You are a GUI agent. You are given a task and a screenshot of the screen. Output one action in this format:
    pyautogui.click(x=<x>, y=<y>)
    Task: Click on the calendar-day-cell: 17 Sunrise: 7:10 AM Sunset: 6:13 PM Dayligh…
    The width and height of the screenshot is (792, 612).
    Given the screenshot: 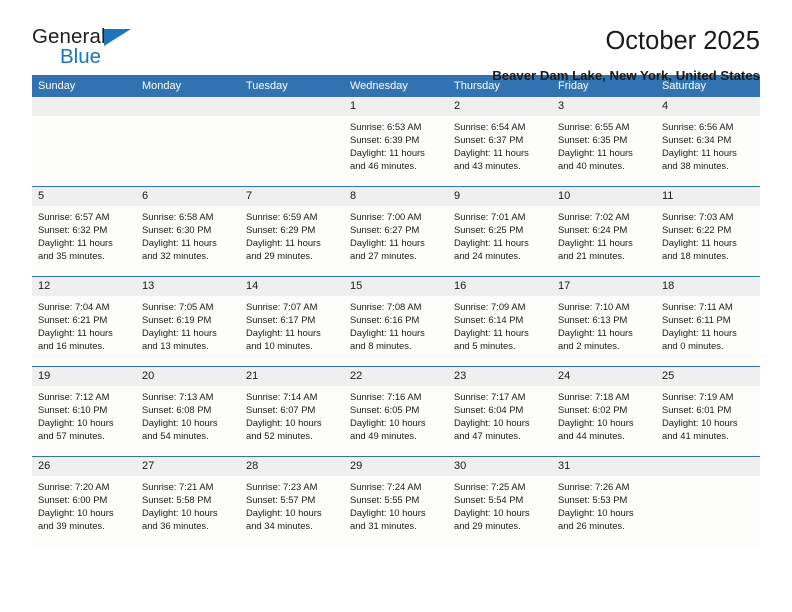 What is the action you would take?
    pyautogui.click(x=604, y=321)
    